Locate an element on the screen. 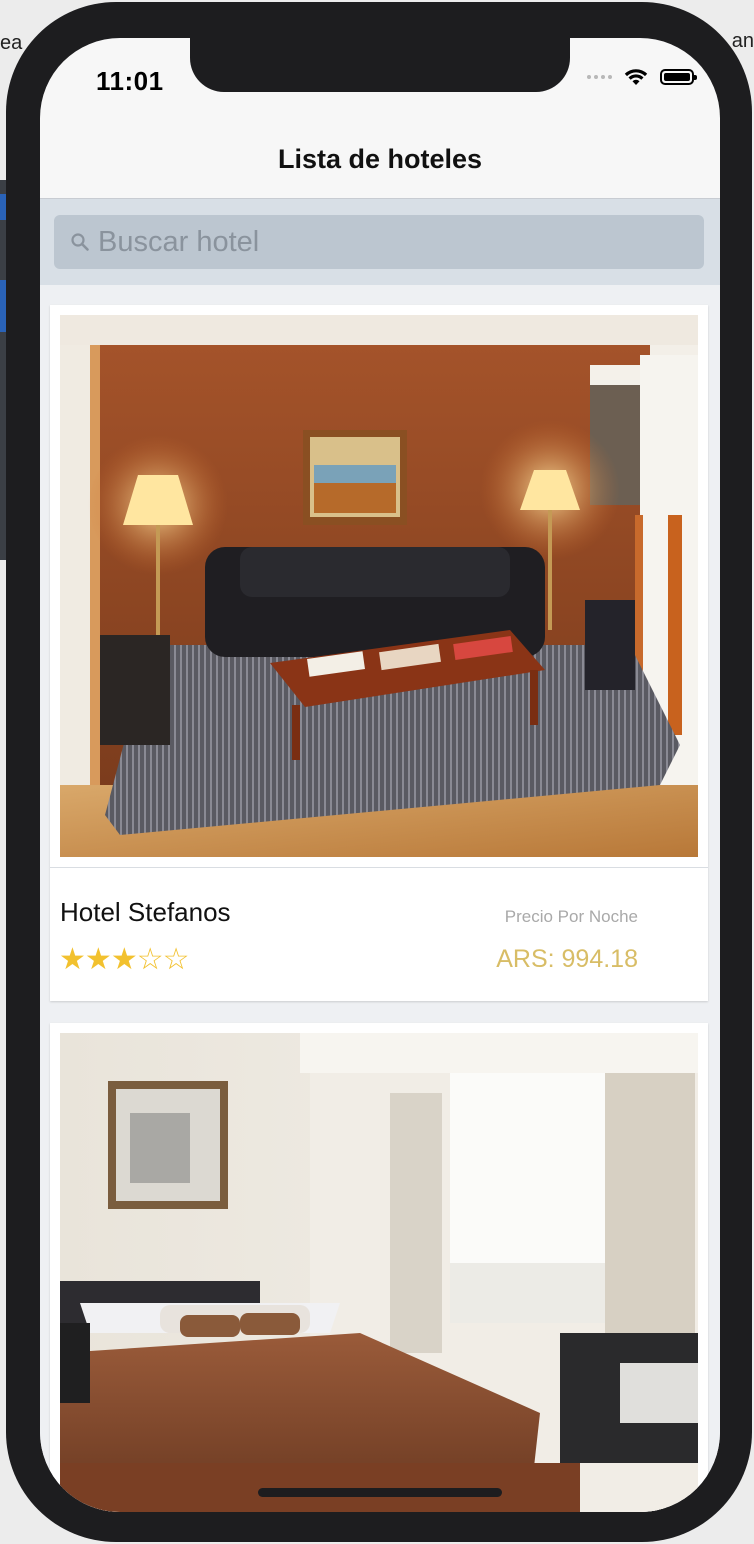 This screenshot has width=754, height=1544. search-bar is located at coordinates (380, 242).